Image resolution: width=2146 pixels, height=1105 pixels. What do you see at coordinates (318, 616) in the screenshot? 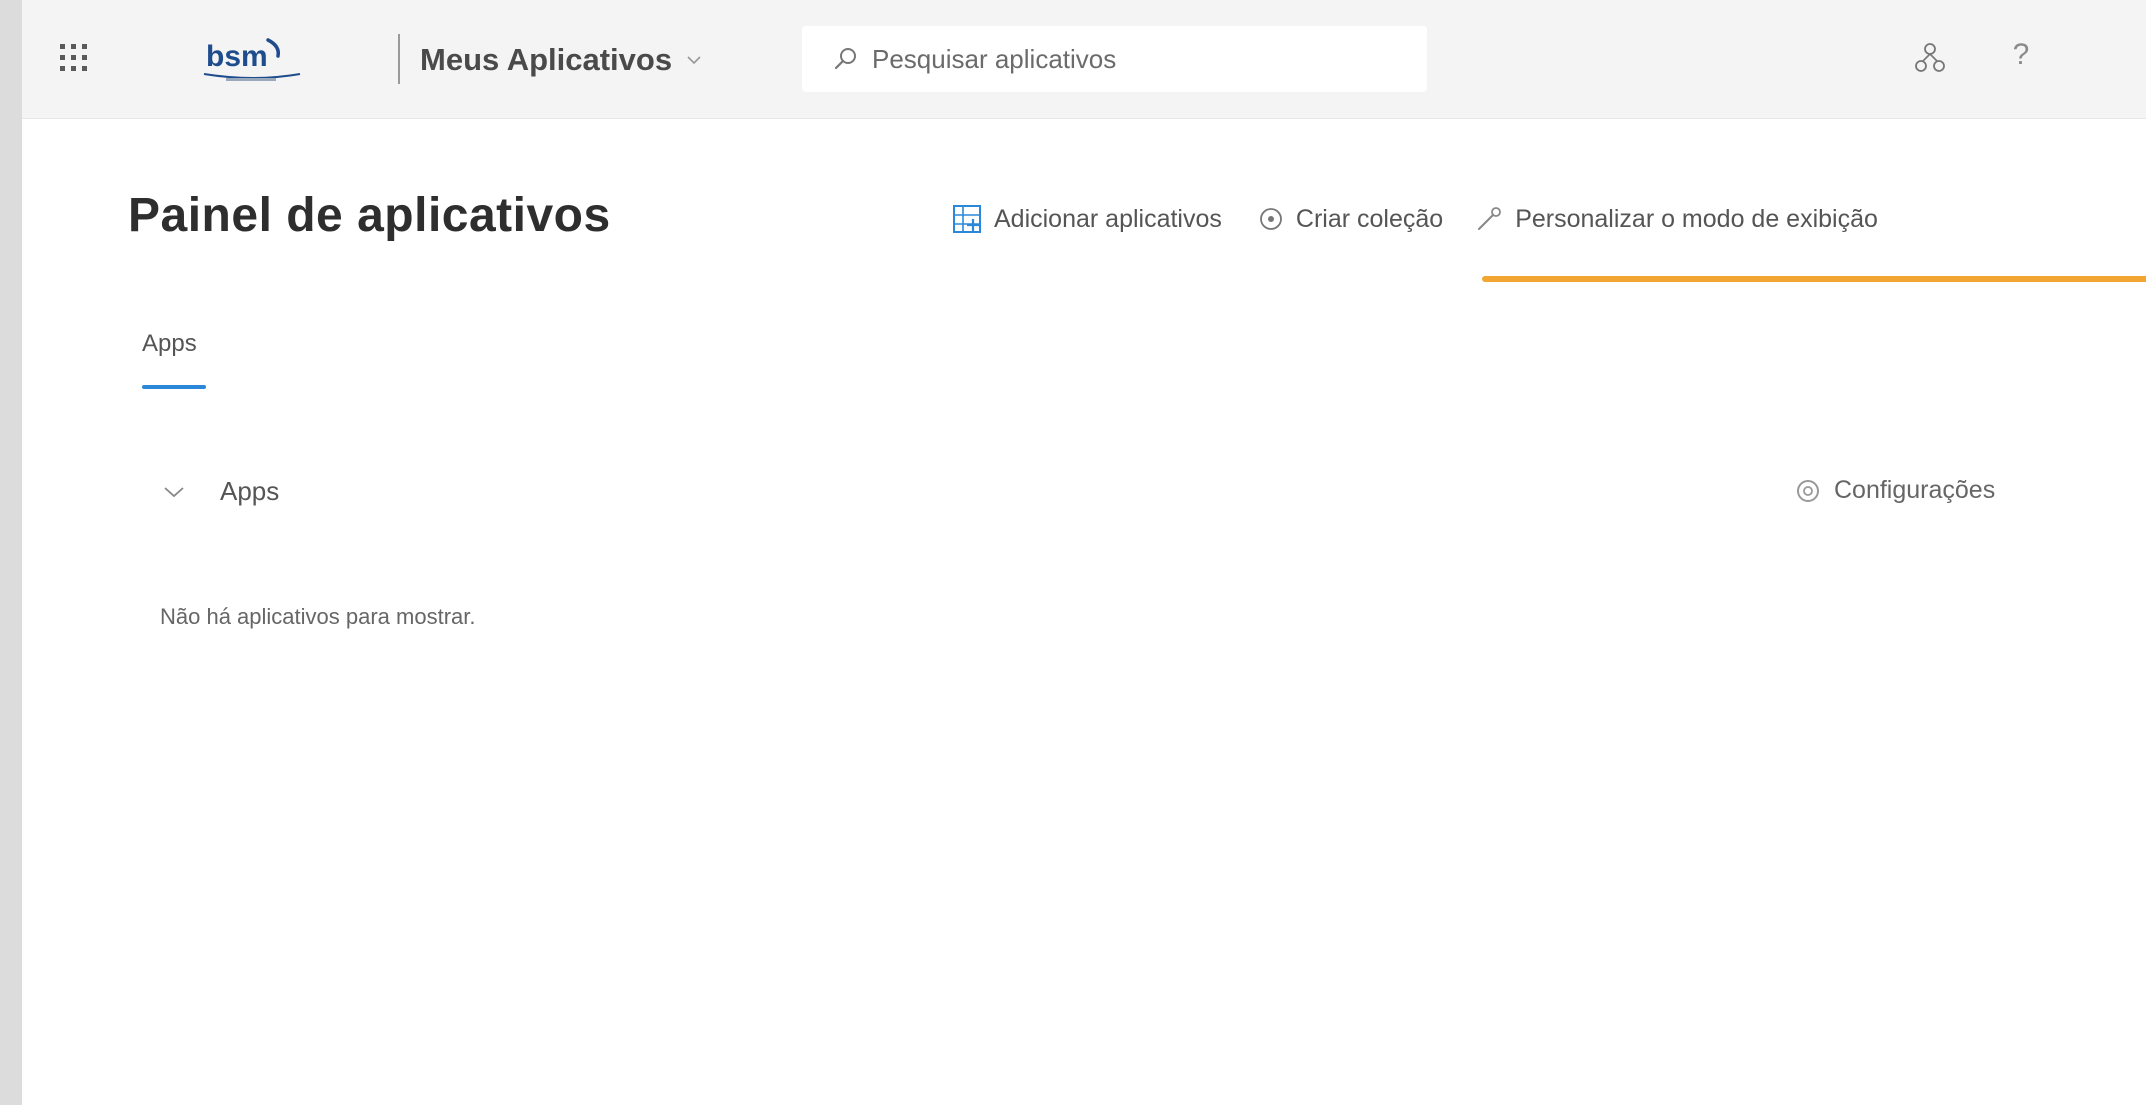
I see `empty-state-message: Não há aplicativos para mostrar.` at bounding box center [318, 616].